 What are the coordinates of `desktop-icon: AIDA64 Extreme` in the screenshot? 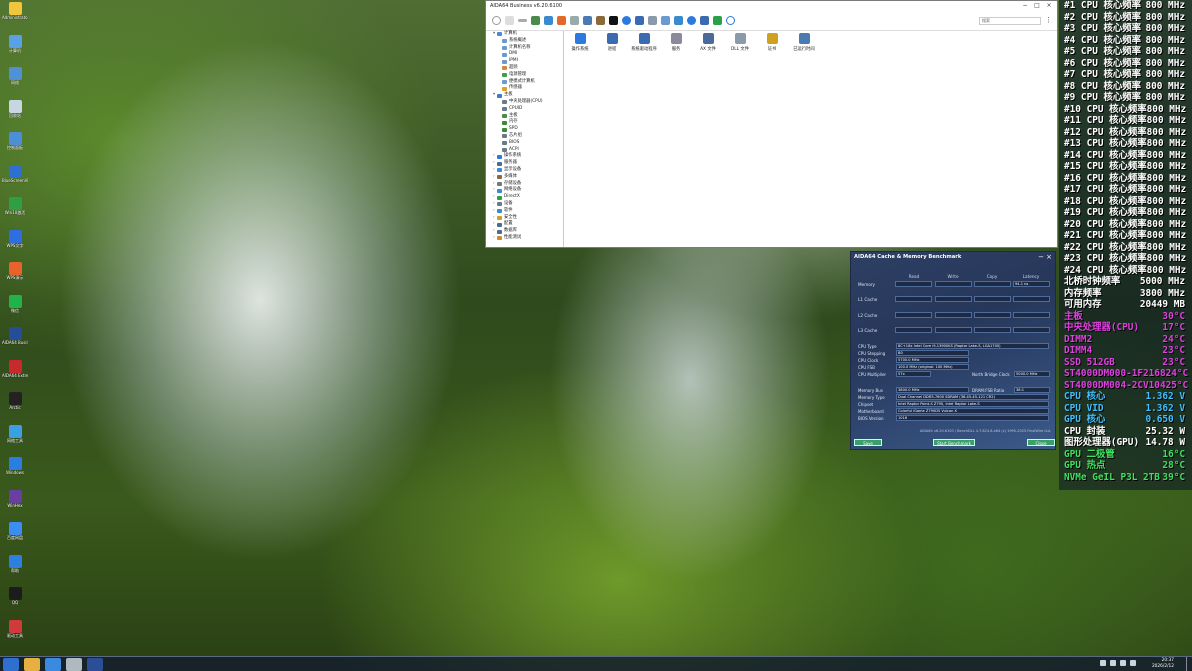 It's located at (15, 374).